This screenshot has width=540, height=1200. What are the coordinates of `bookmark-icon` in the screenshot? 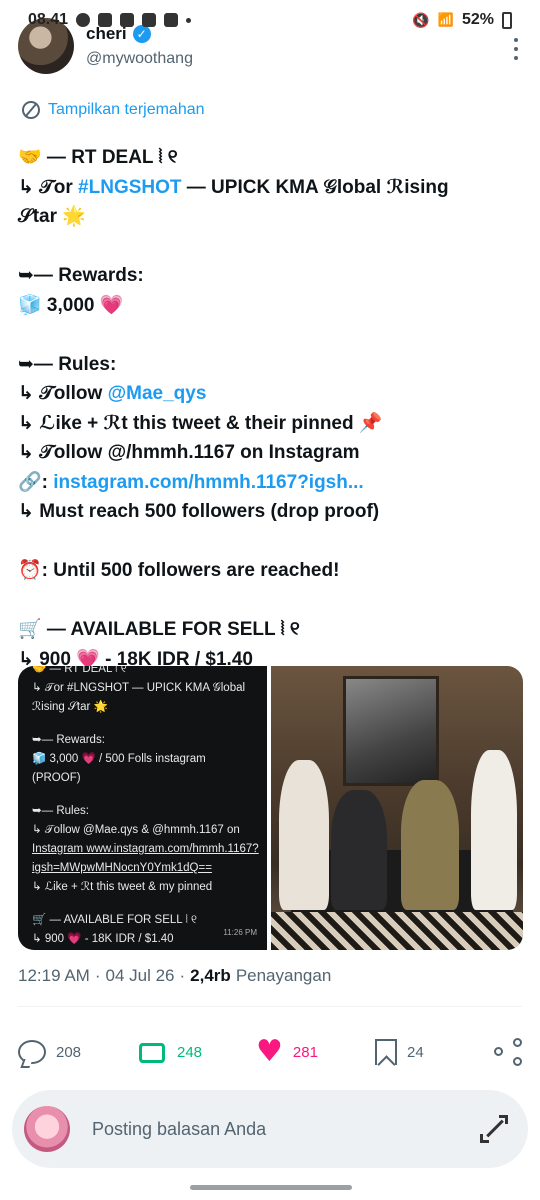 It's located at (386, 1052).